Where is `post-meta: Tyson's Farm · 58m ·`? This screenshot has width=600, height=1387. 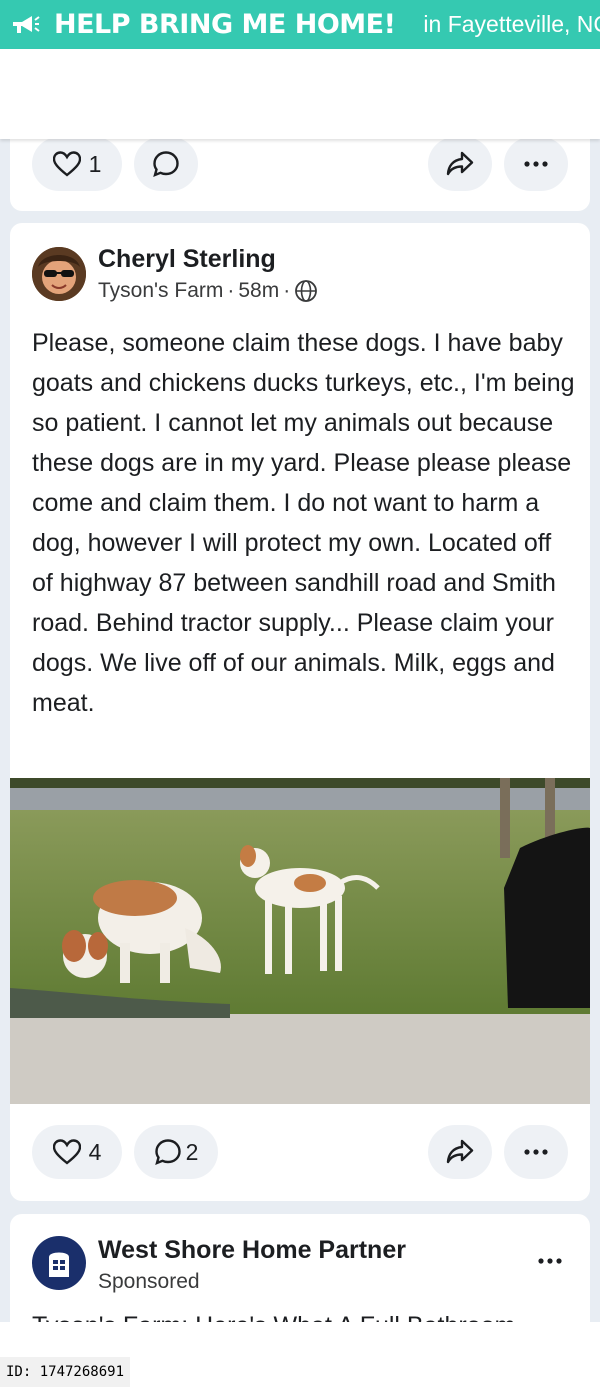 post-meta: Tyson's Farm · 58m · is located at coordinates (208, 291).